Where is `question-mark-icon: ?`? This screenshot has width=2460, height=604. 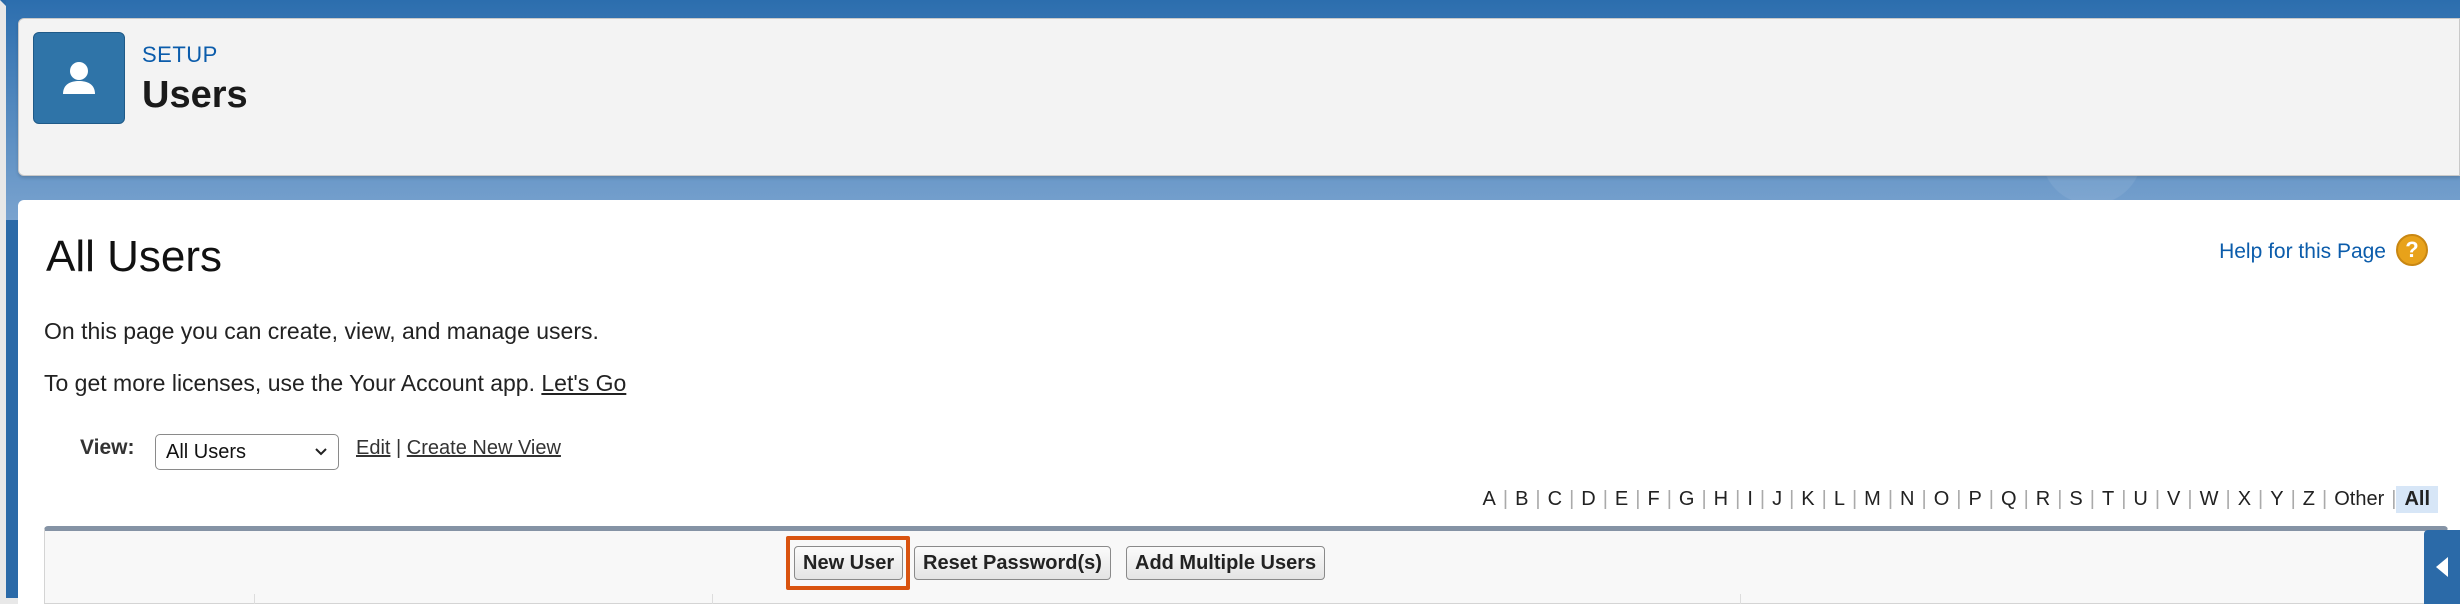
question-mark-icon: ? is located at coordinates (2412, 250).